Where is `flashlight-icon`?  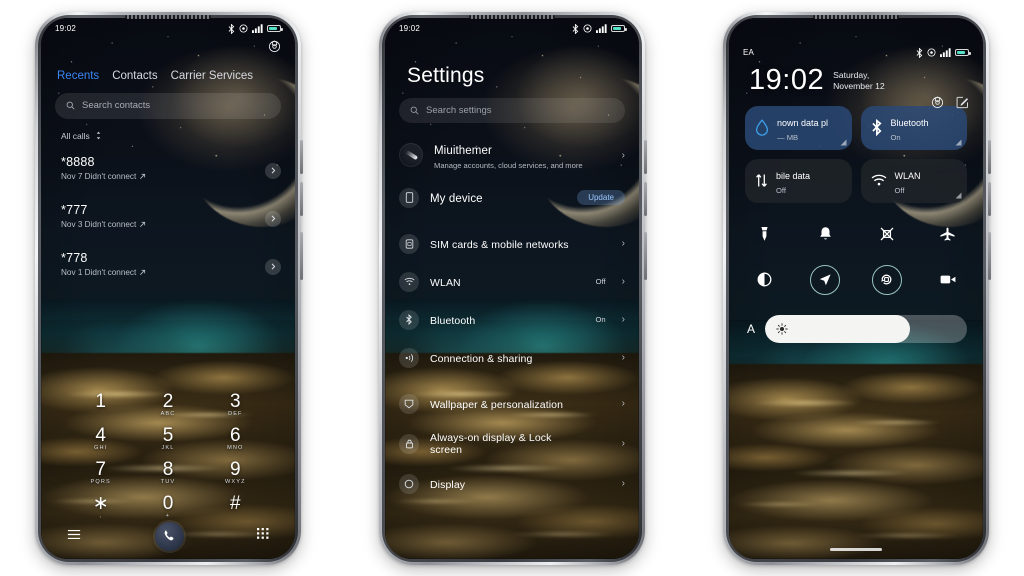 flashlight-icon is located at coordinates (764, 234).